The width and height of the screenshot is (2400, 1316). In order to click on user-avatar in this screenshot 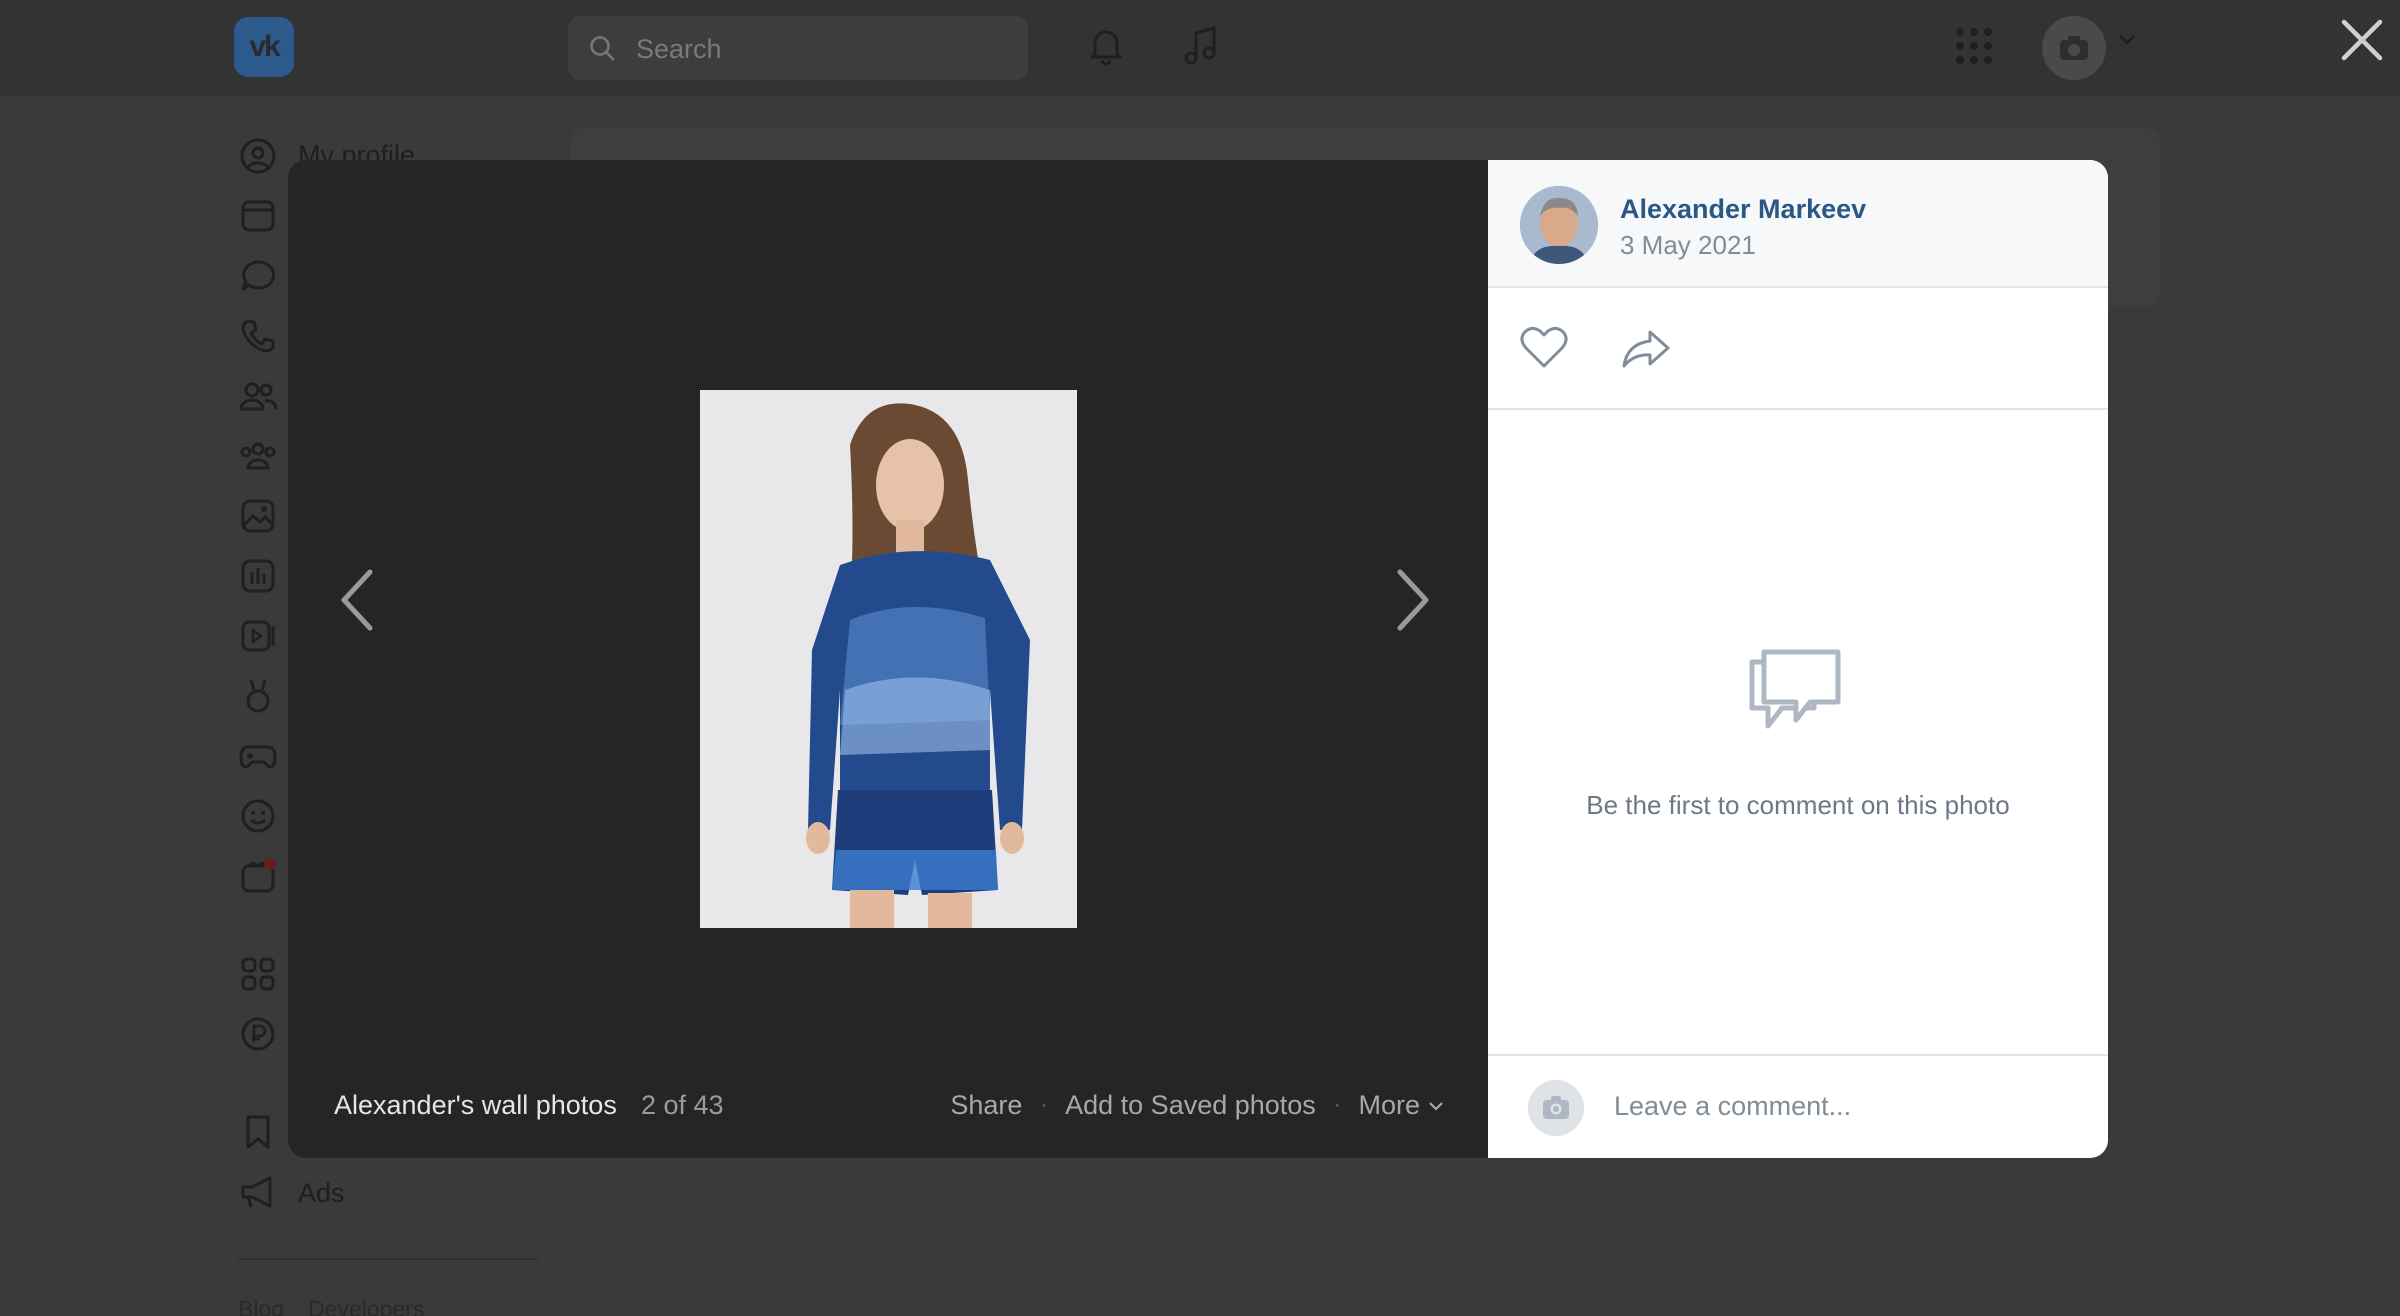, I will do `click(2074, 48)`.